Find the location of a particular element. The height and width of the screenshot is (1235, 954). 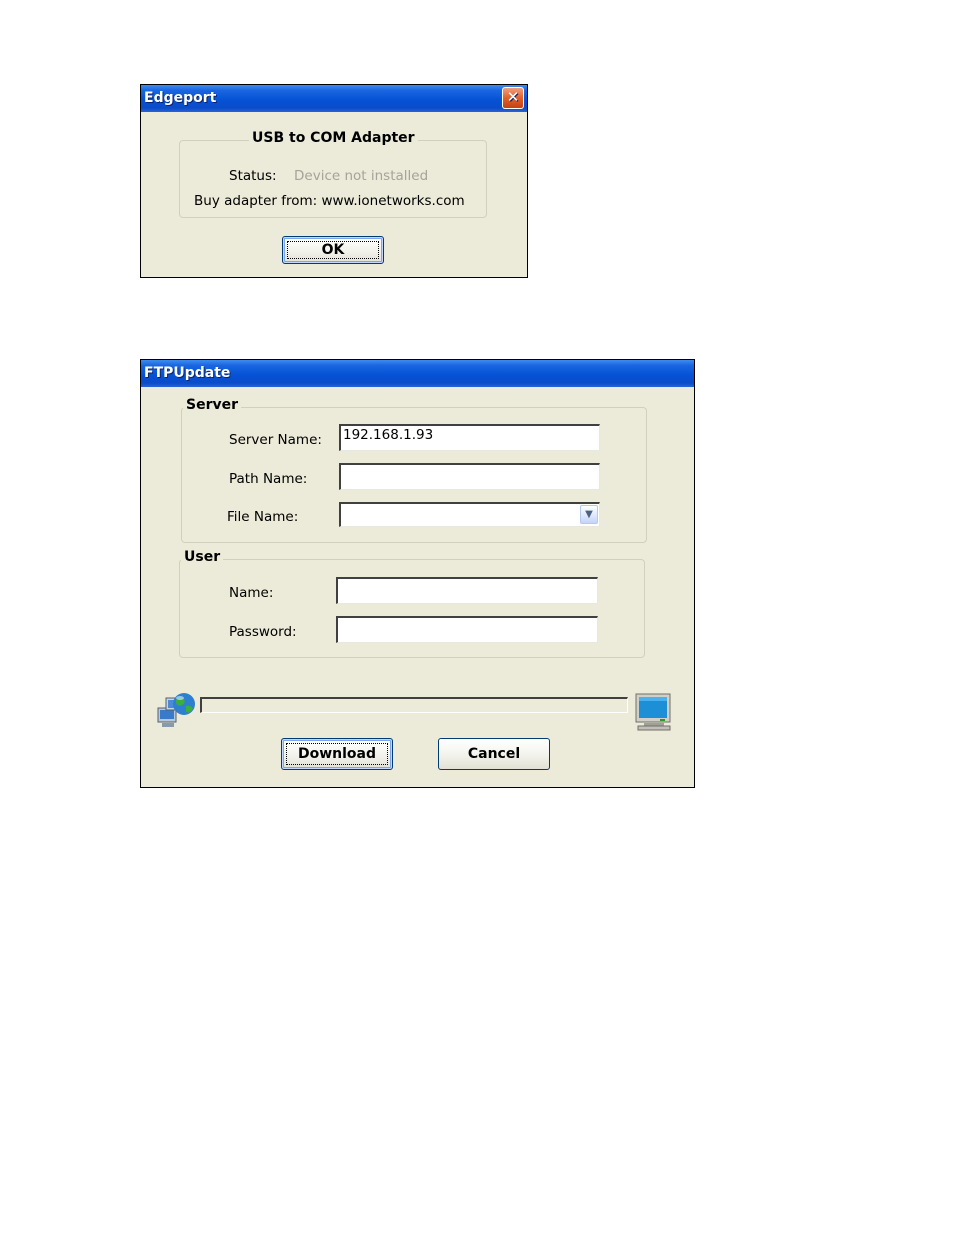

ftpupdate-titlebar: FTPUpdate is located at coordinates (417, 373).